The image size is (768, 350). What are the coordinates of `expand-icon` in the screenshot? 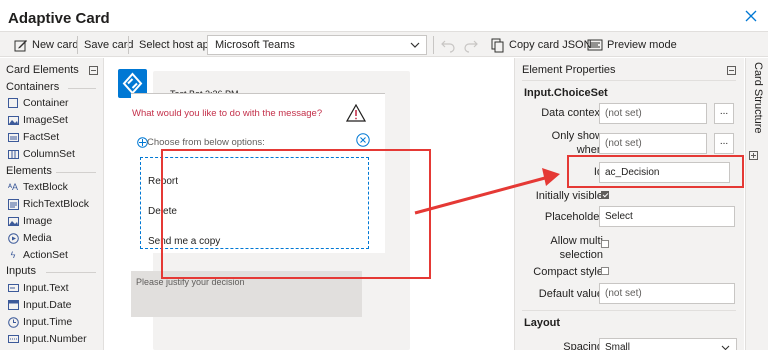 It's located at (753, 155).